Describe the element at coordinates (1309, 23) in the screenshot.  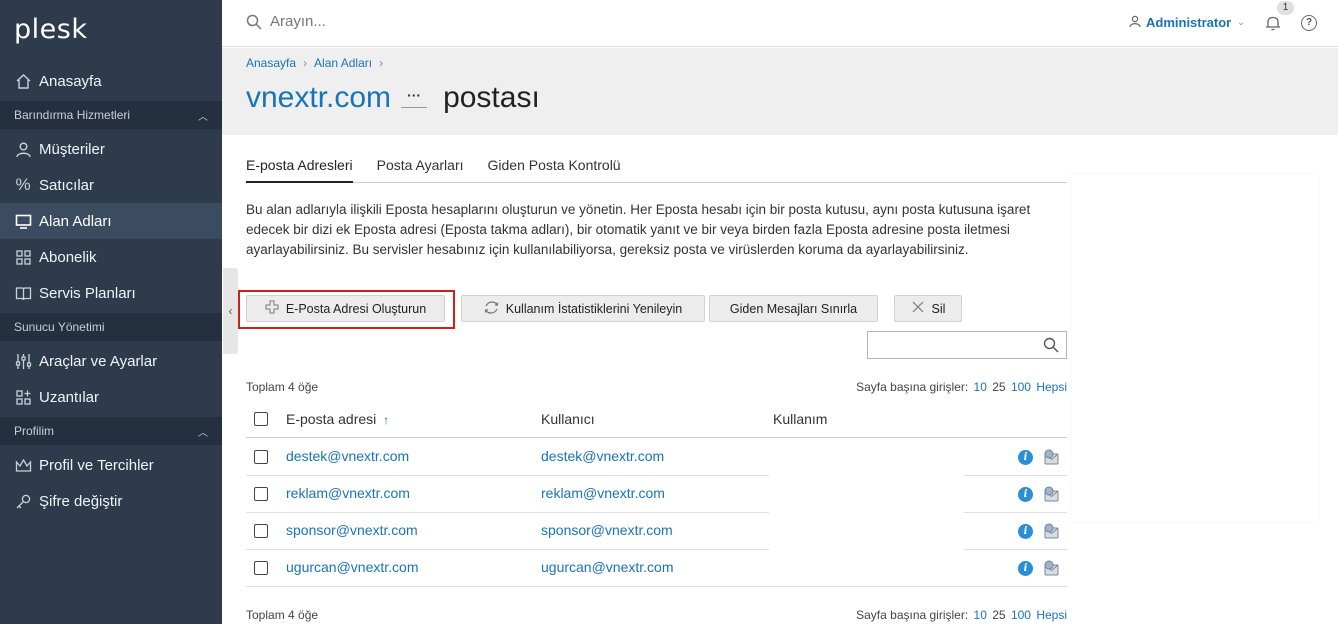
I see `help-icon: ?` at that location.